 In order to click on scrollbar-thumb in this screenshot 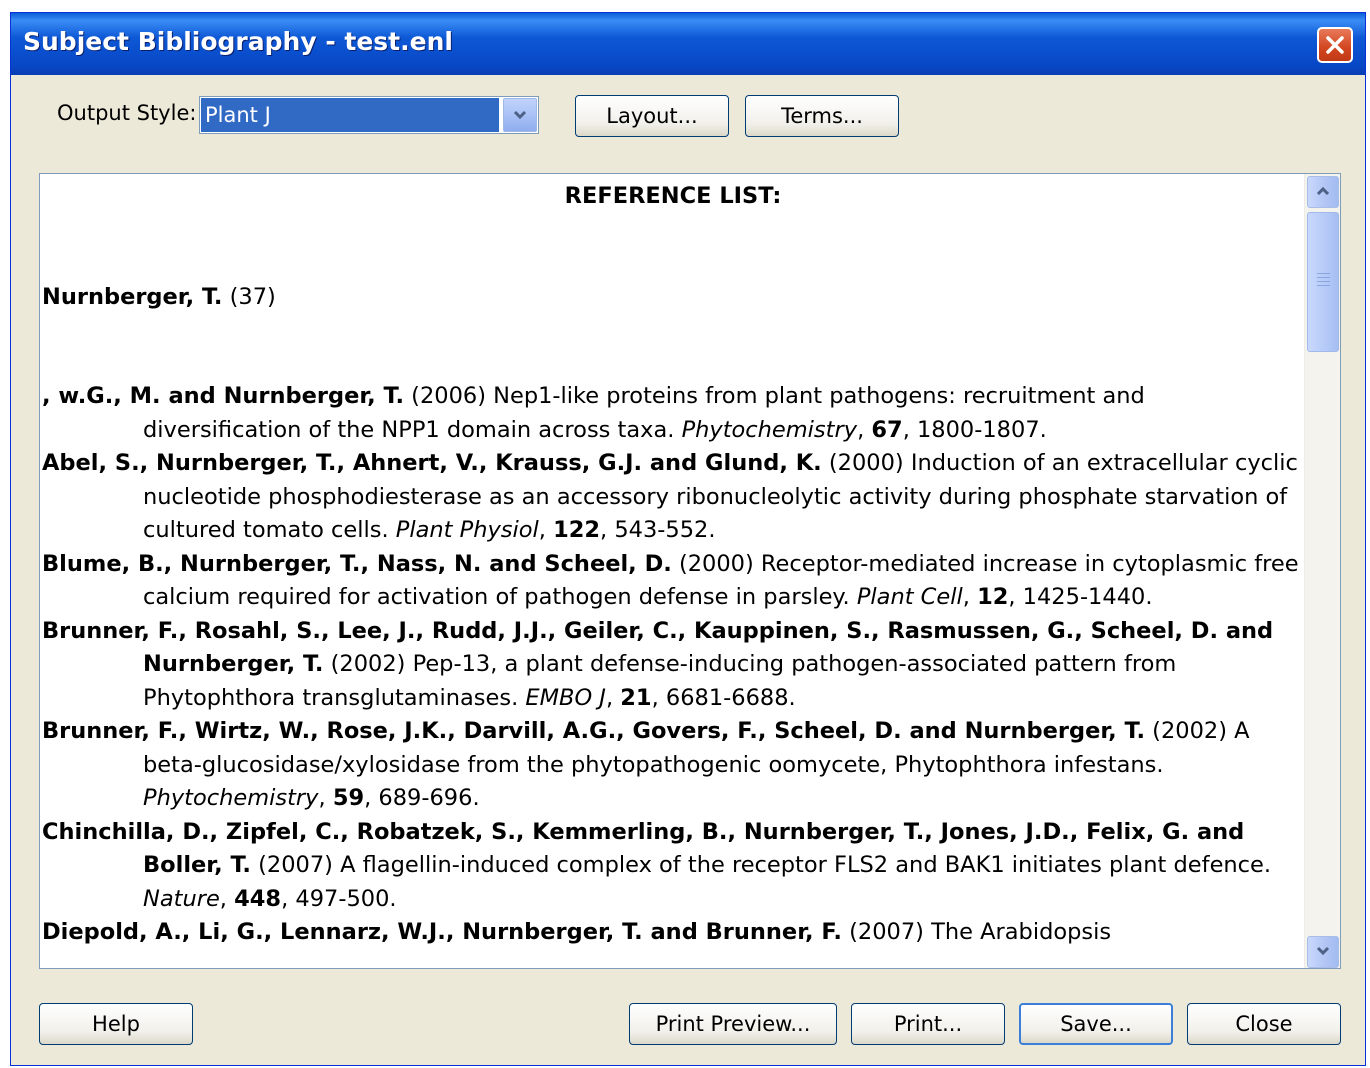, I will do `click(1323, 282)`.